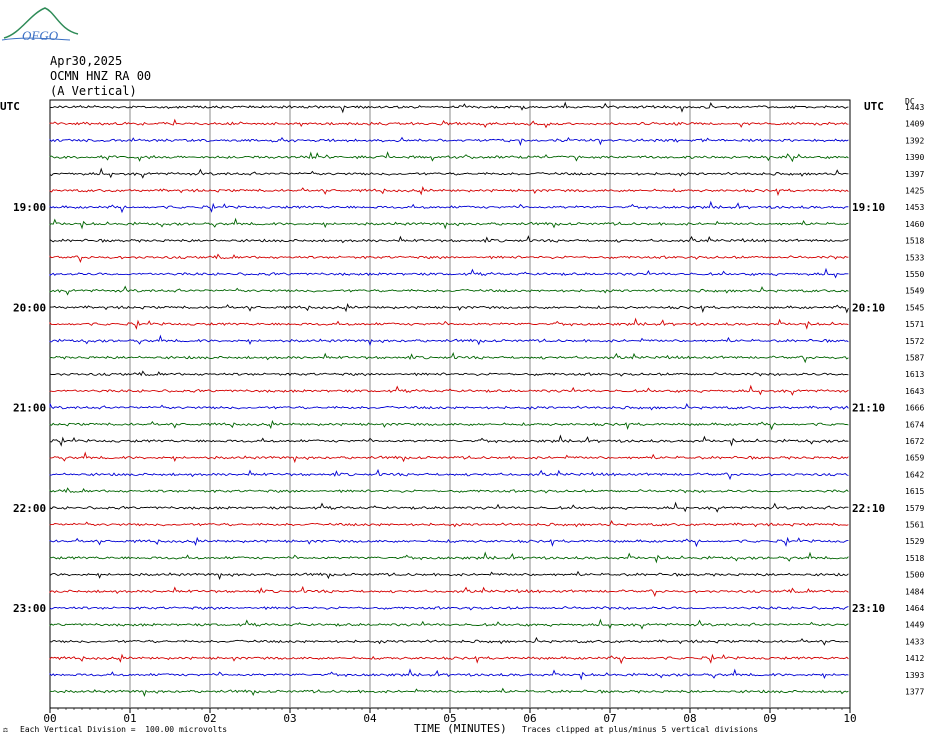 This screenshot has width=930, height=744. I want to click on x-tick-label: 10, so click(849, 718).